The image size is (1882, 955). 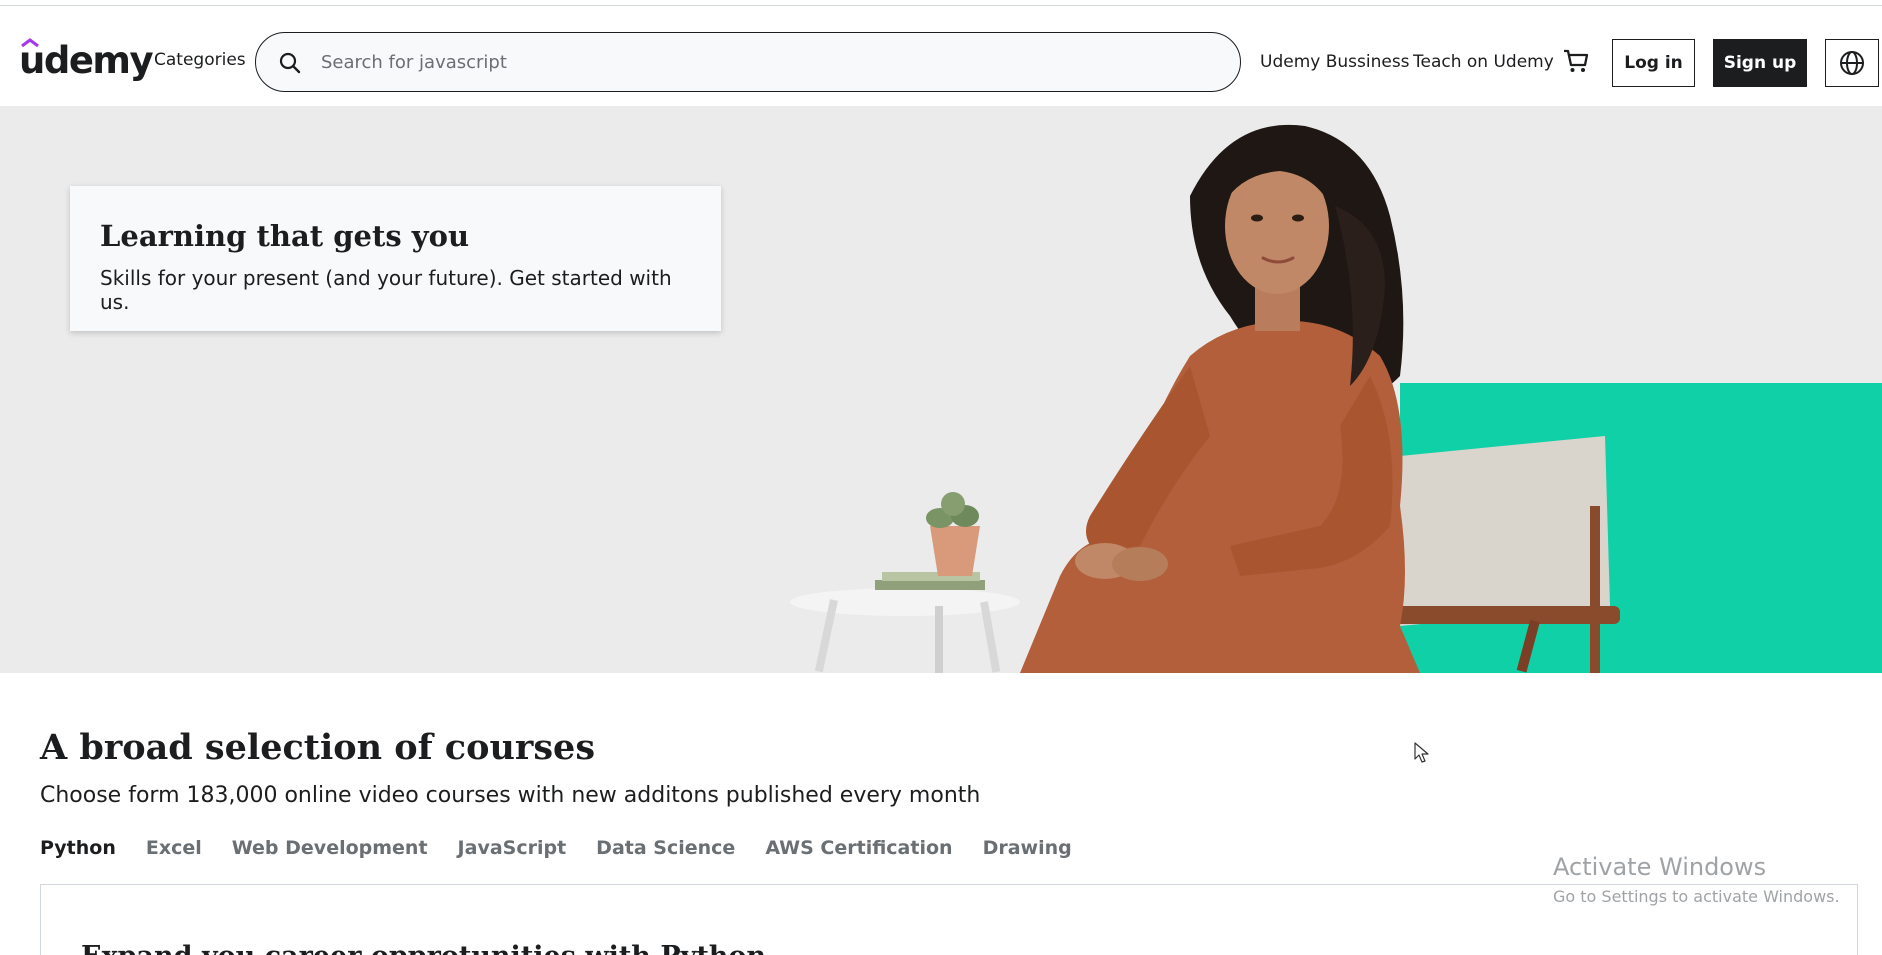 I want to click on teach-on-udemy-link: Teach on Udemy, so click(x=1483, y=62).